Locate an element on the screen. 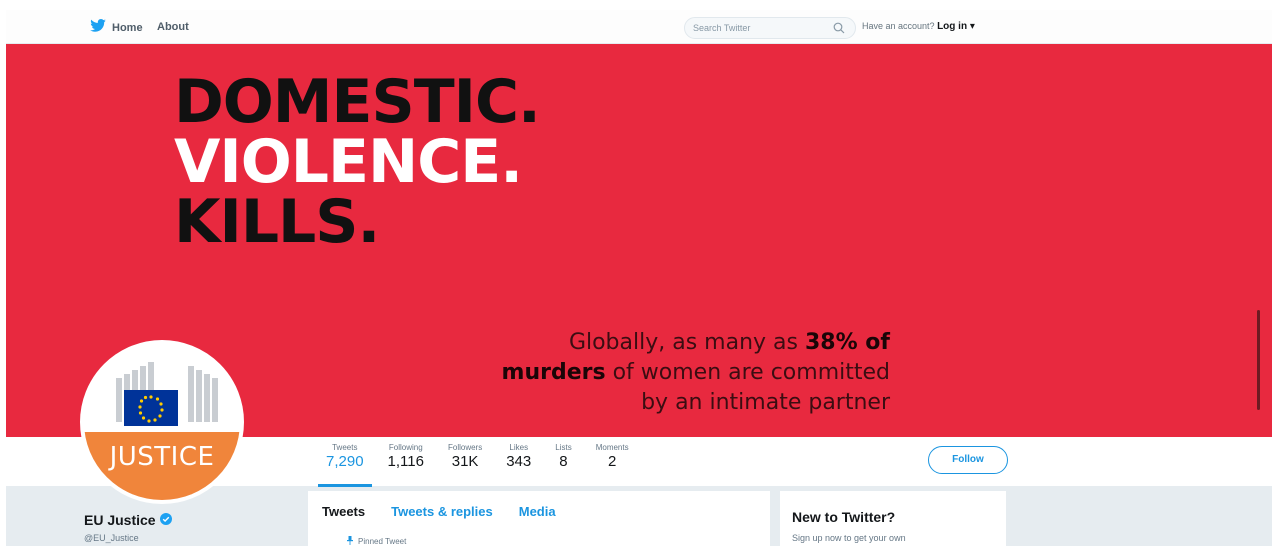  signup-text: Sign up now to get your own is located at coordinates (849, 538).